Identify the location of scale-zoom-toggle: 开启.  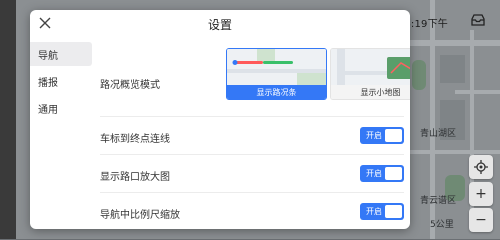
(382, 211).